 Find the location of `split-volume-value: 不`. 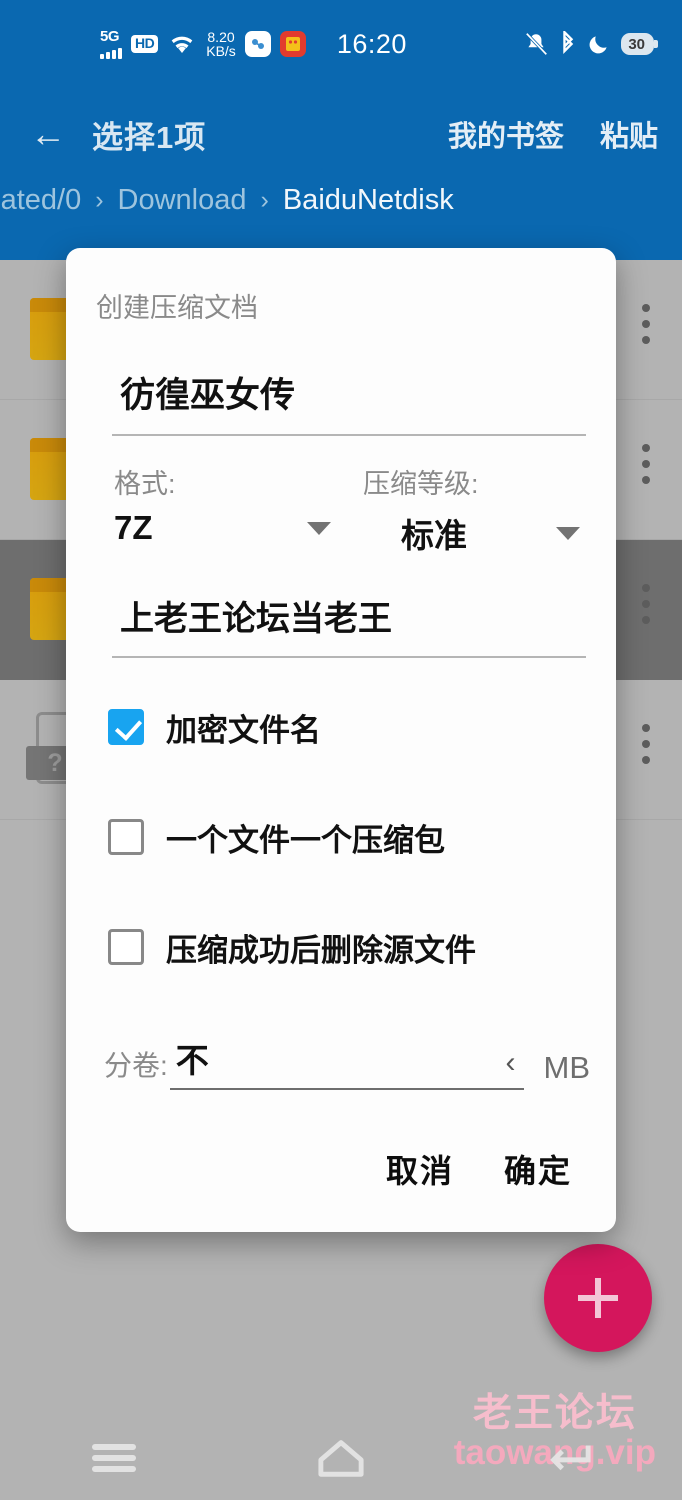

split-volume-value: 不 is located at coordinates (192, 1060).